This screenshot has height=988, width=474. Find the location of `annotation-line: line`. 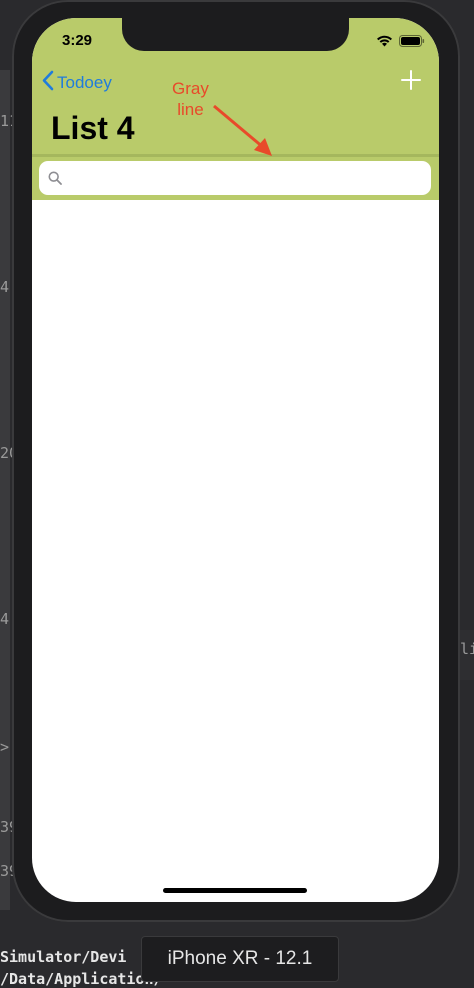

annotation-line: line is located at coordinates (190, 109).